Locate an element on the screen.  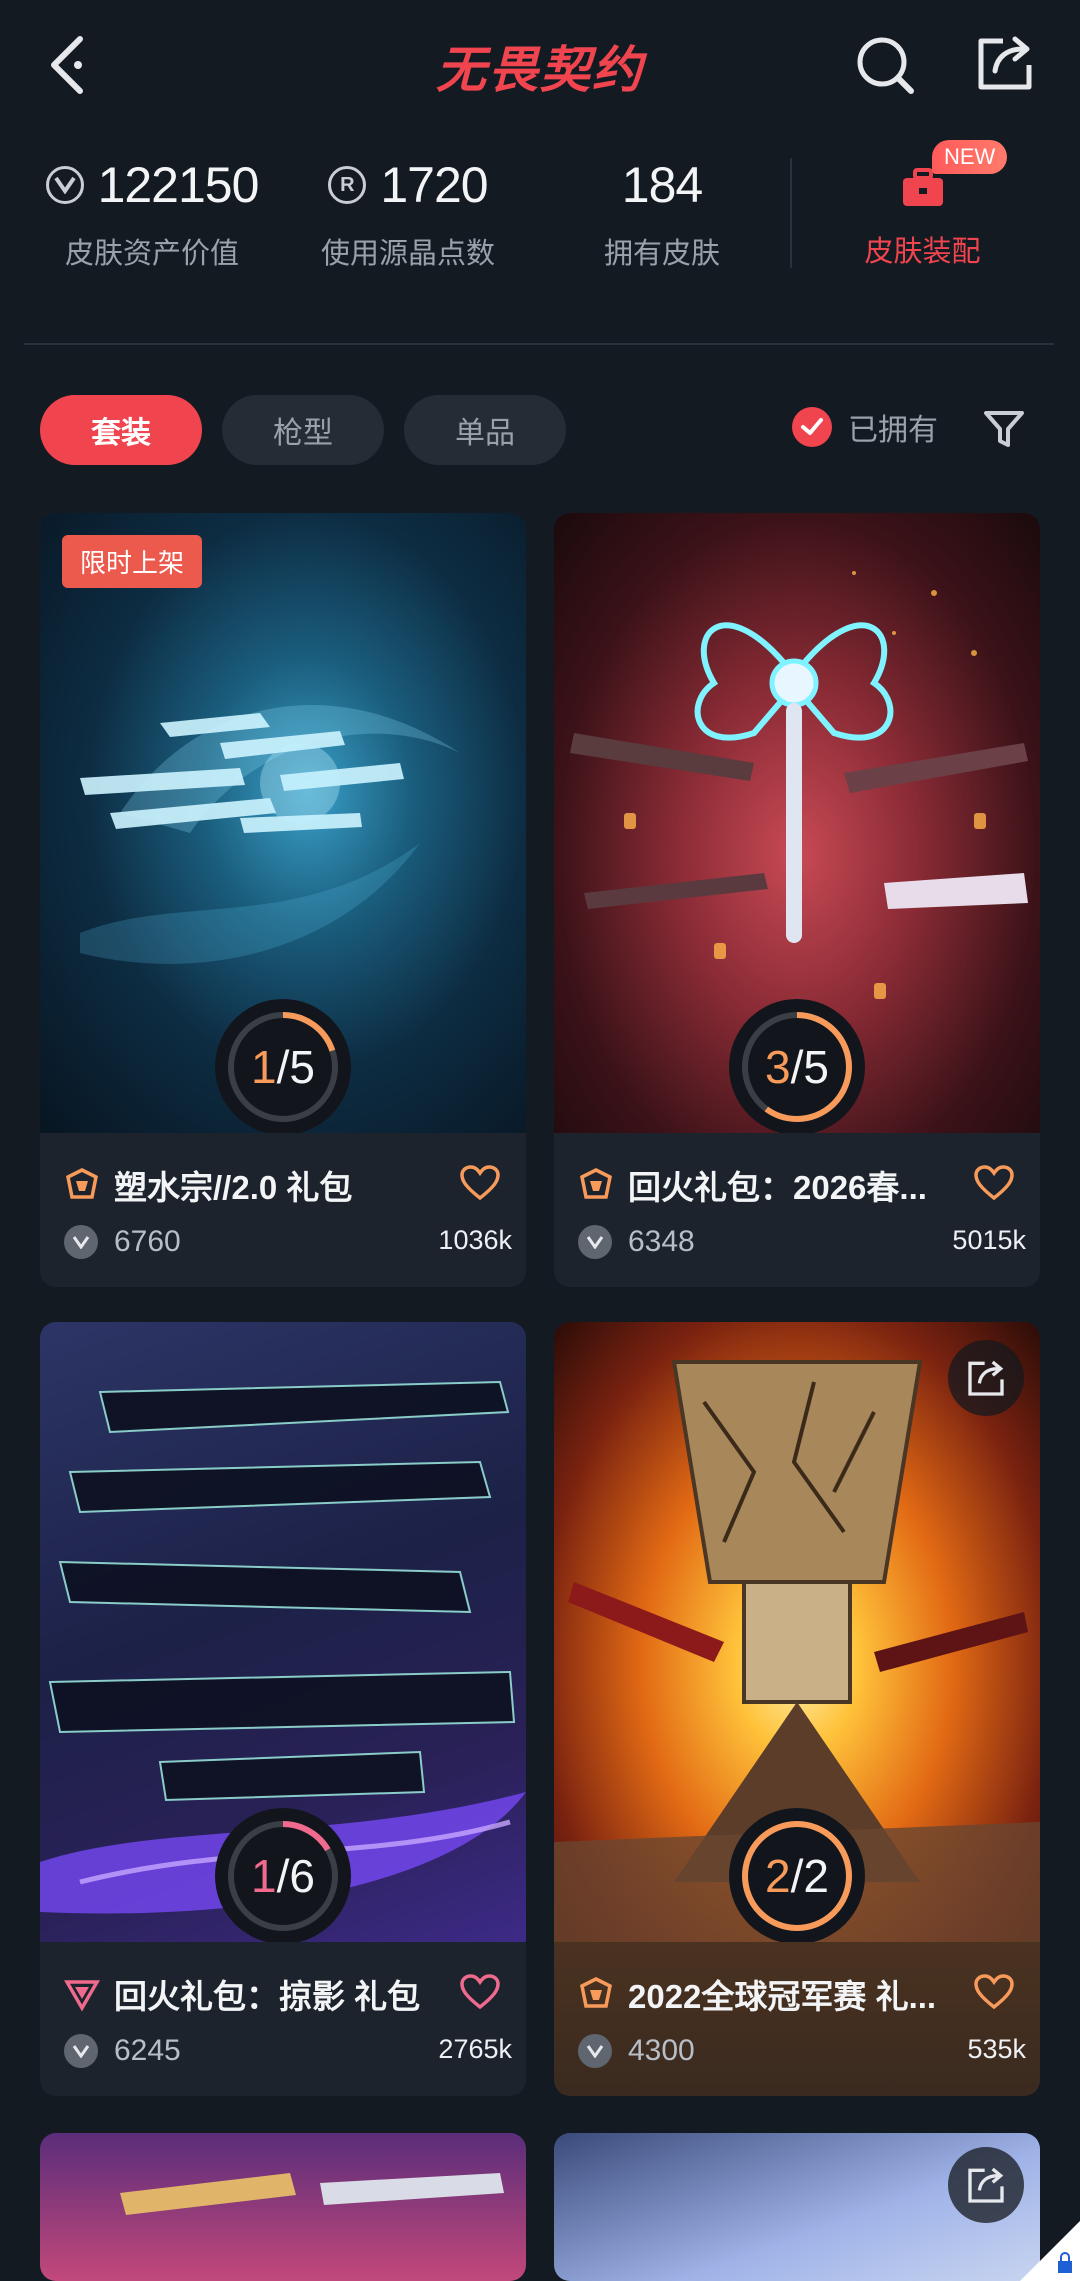
owned-count: 3 is located at coordinates (778, 1067).